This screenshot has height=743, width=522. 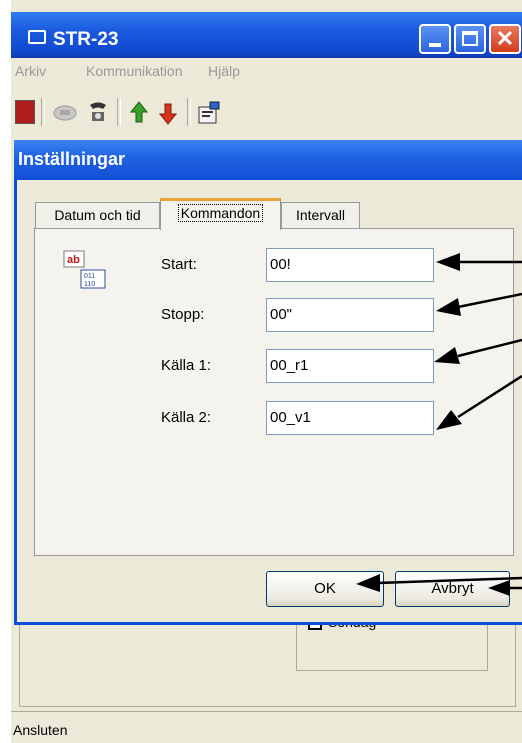 What do you see at coordinates (439, 424) in the screenshot?
I see `annotation-arrows` at bounding box center [439, 424].